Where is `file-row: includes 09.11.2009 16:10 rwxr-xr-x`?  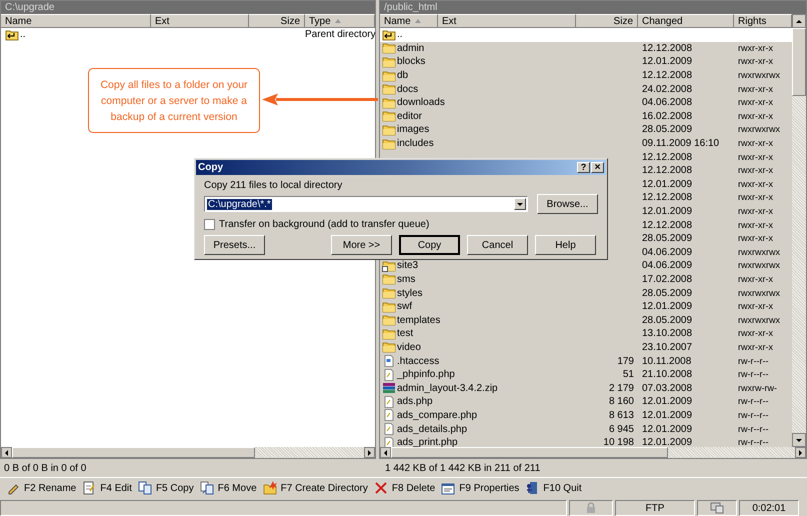
file-row: includes 09.11.2009 16:10 rwxr-xr-x is located at coordinates (586, 143).